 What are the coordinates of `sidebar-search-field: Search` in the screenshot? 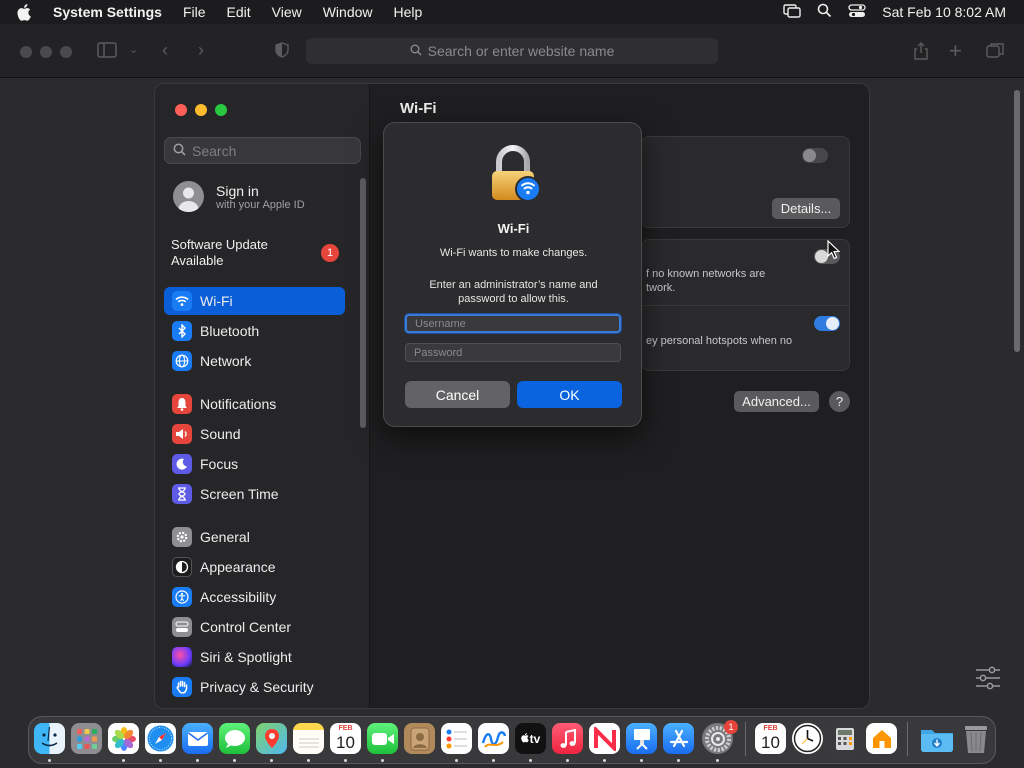 It's located at (262, 150).